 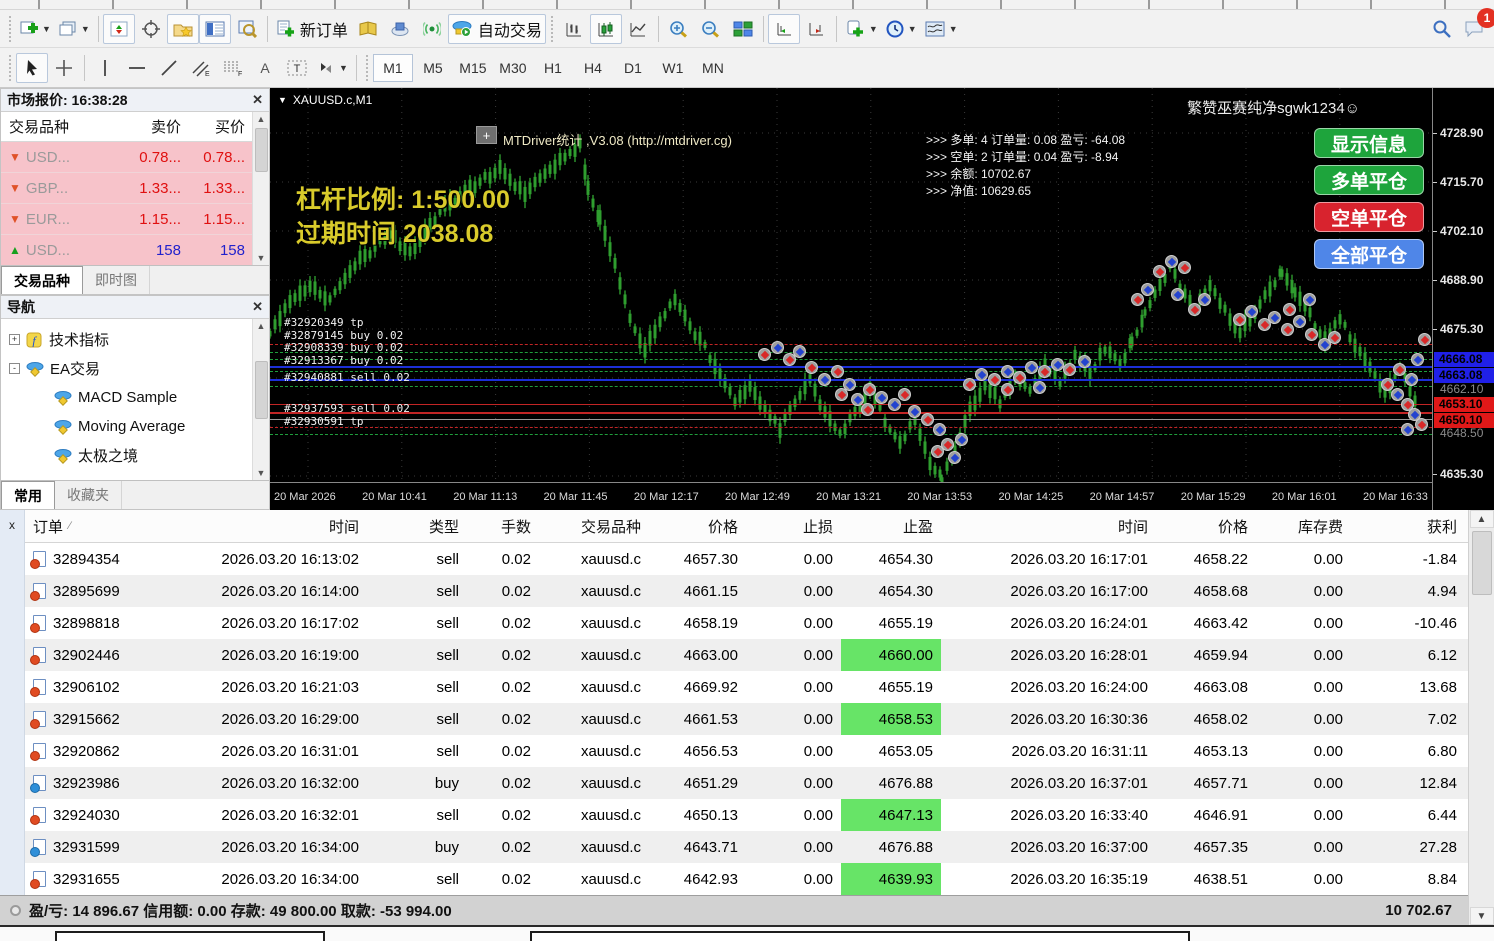 I want to click on indicator-plus-button: +, so click(x=486, y=135).